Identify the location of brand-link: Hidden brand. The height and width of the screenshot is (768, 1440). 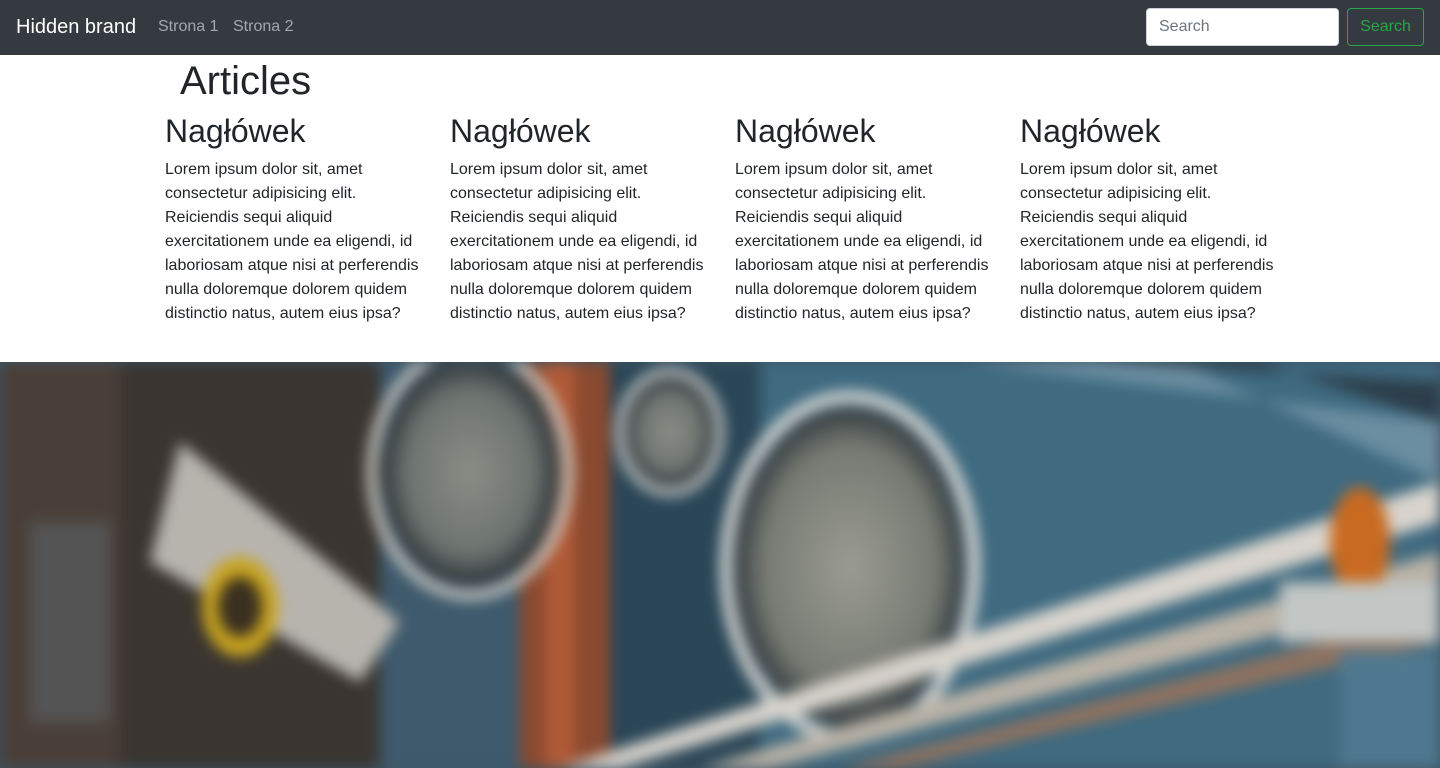
(76, 27).